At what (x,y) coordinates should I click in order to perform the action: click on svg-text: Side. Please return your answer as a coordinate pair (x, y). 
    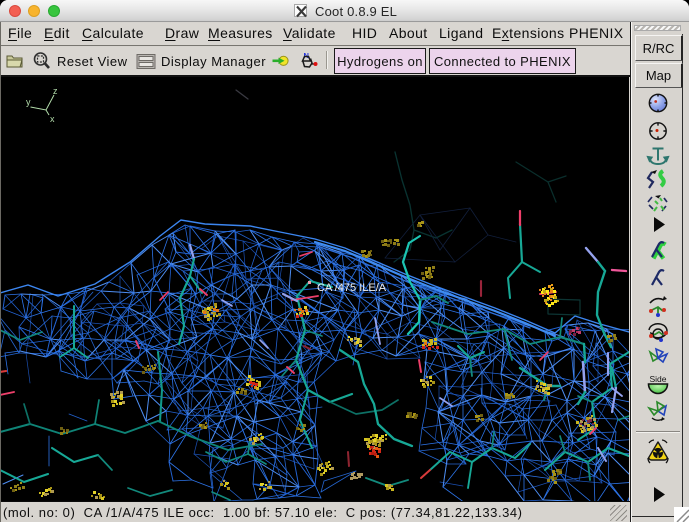
    Looking at the image, I should click on (657, 379).